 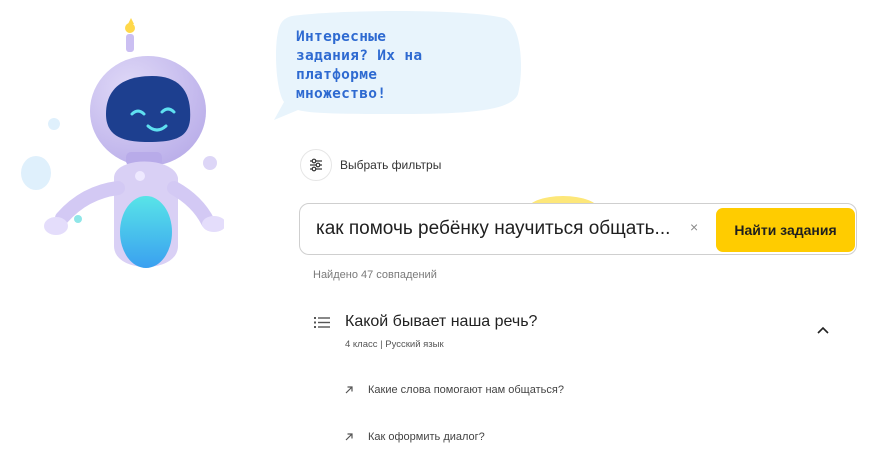 I want to click on search-input, so click(x=502, y=229).